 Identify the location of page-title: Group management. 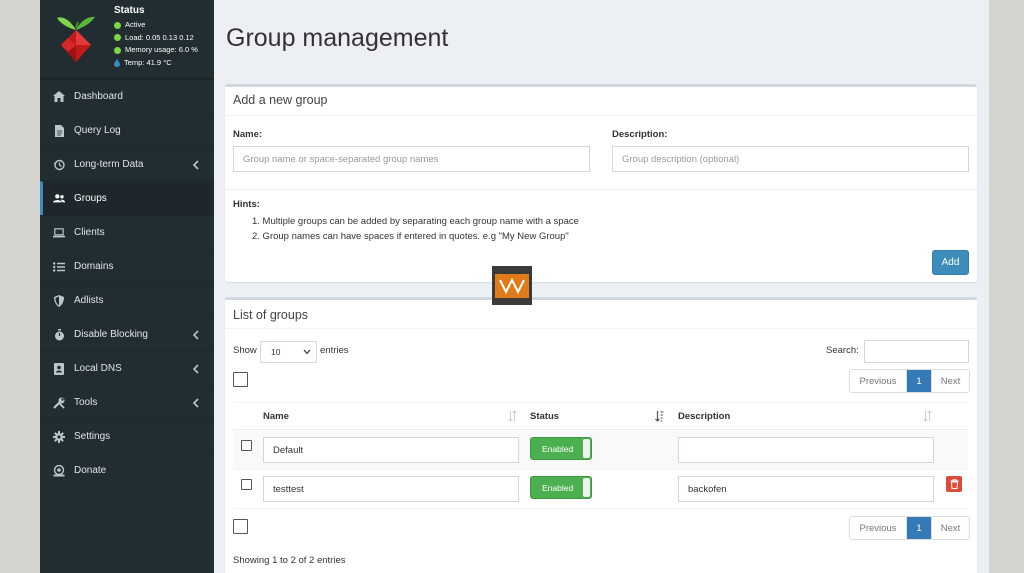
(337, 38).